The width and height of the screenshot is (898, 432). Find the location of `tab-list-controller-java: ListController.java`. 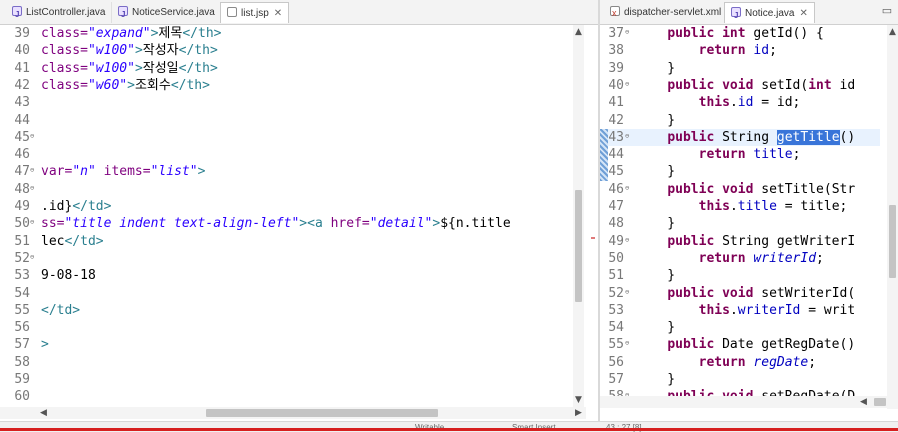

tab-list-controller-java: ListController.java is located at coordinates (59, 13).